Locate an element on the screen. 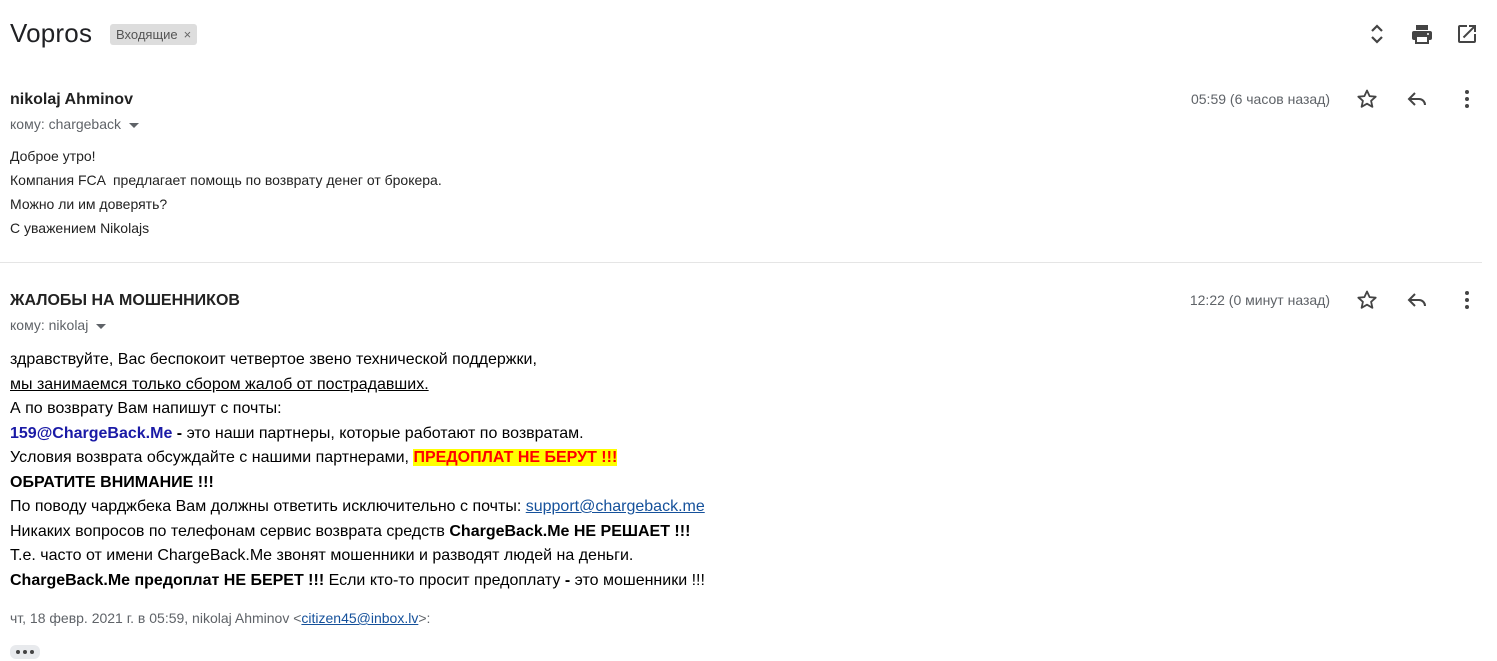 This screenshot has height=661, width=1497. dash: - is located at coordinates (179, 433).